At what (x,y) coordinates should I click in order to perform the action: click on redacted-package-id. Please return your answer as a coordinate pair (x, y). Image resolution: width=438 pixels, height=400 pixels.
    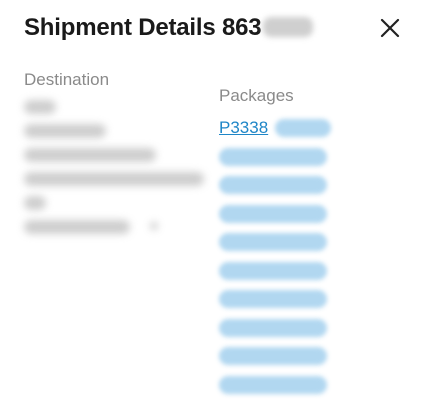
    Looking at the image, I should click on (303, 128).